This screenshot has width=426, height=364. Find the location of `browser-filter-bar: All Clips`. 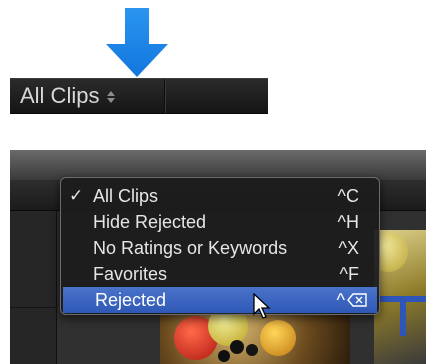

browser-filter-bar: All Clips is located at coordinates (139, 96).